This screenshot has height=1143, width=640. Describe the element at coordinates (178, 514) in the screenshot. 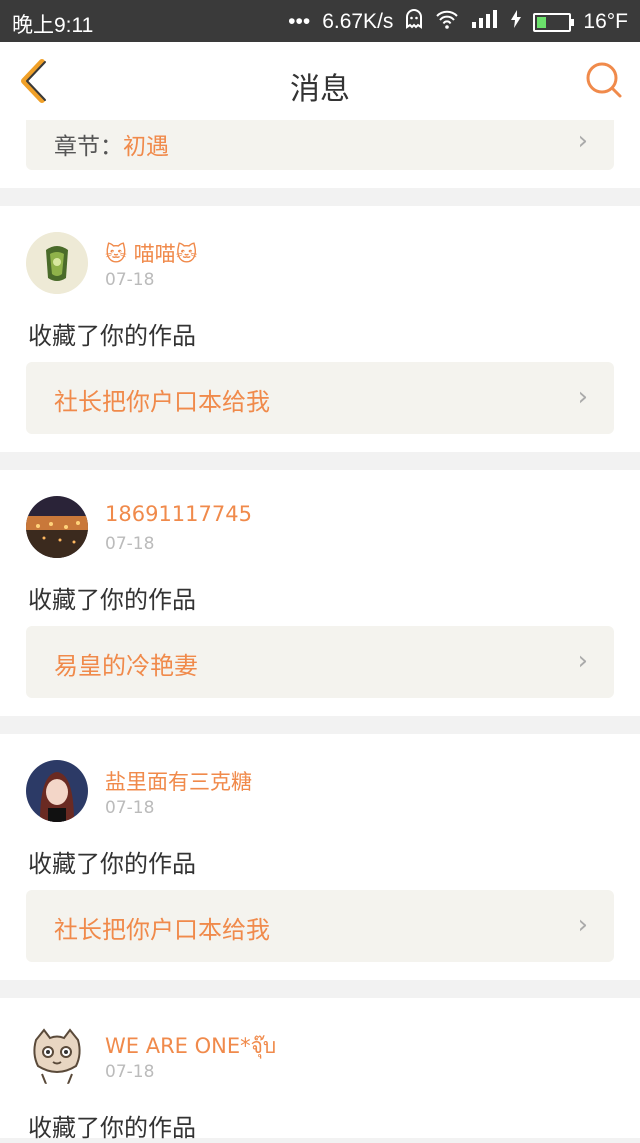

I see `username: 18691117745` at that location.